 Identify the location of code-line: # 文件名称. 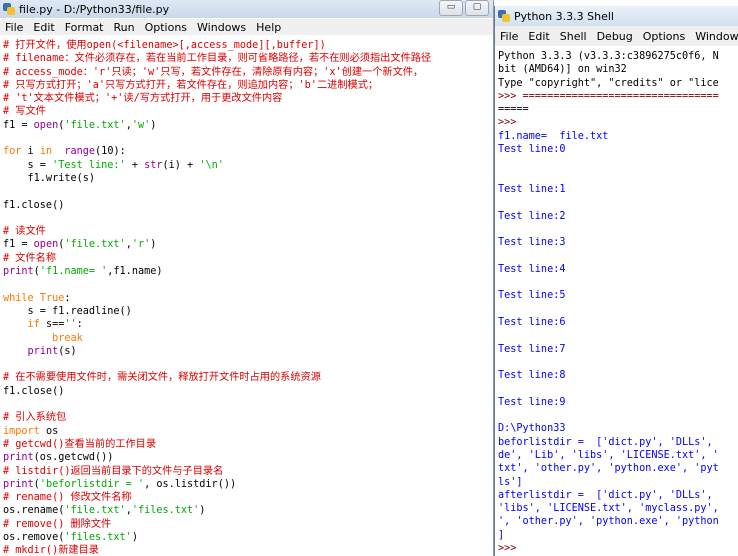
(248, 258).